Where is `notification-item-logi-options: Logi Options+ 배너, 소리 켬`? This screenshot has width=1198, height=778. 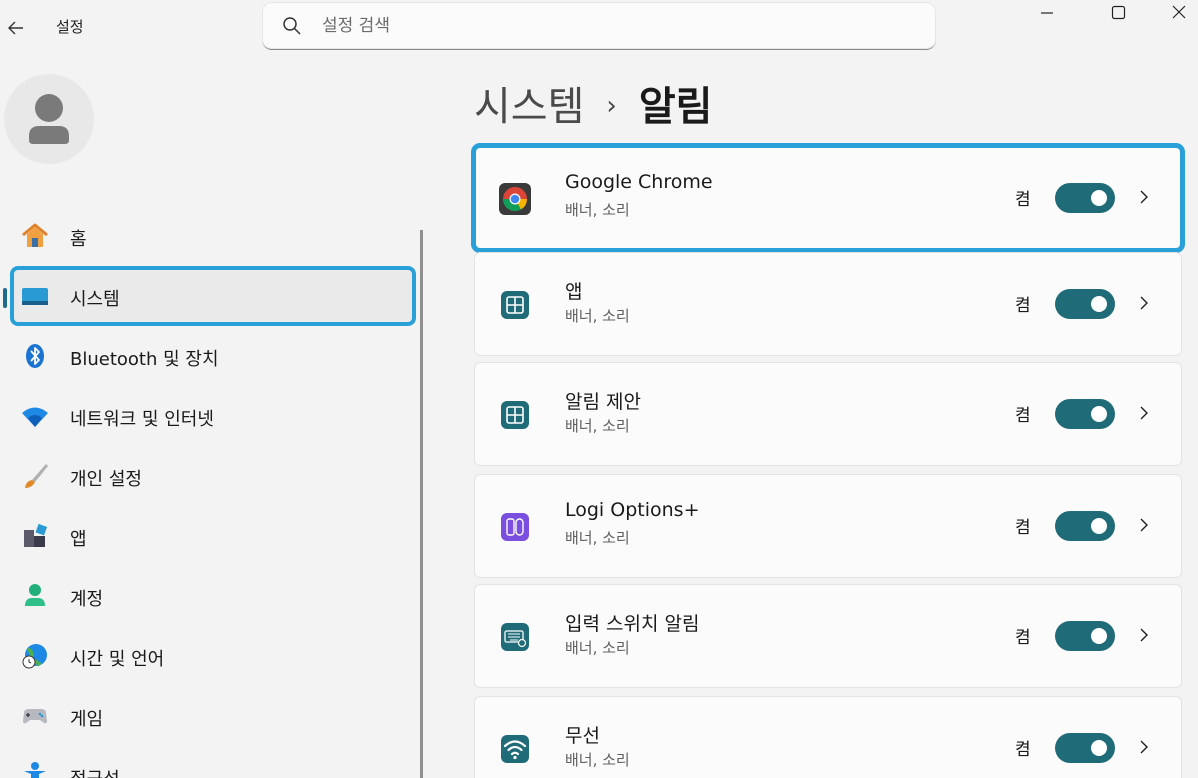
notification-item-logi-options: Logi Options+ 배너, 소리 켬 is located at coordinates (828, 526).